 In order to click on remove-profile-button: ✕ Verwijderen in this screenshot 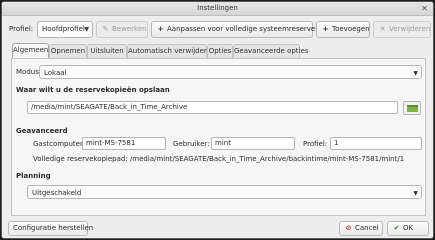, I will do `click(402, 29)`.